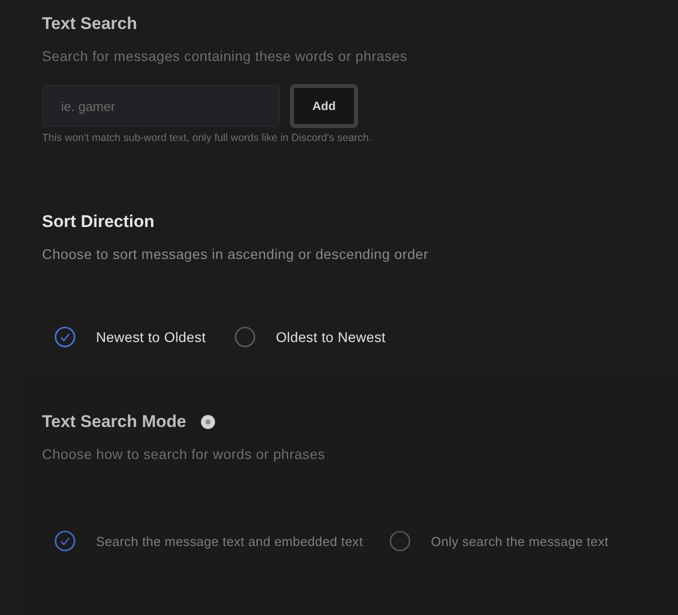  I want to click on radio-label: Oldest to Newest, so click(331, 337).